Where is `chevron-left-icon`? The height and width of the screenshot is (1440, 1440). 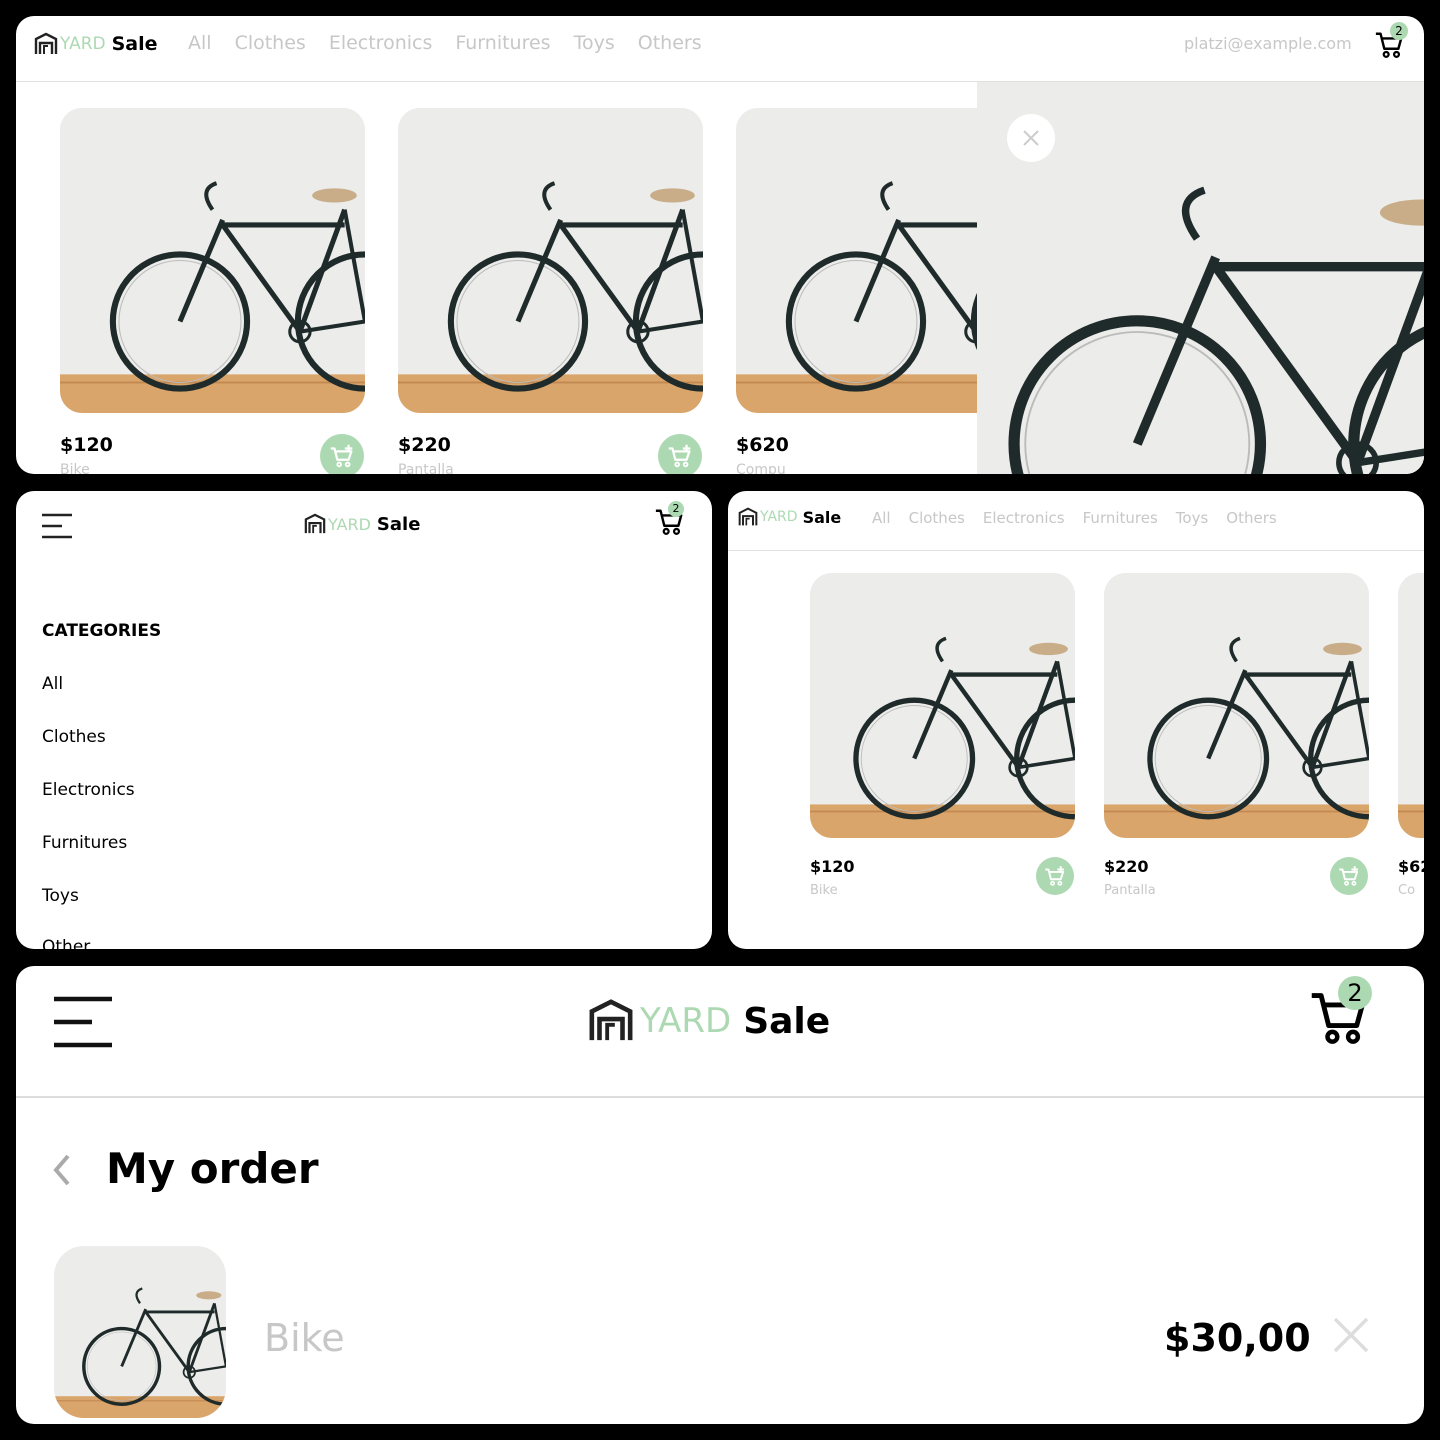
chevron-left-icon is located at coordinates (61, 1170).